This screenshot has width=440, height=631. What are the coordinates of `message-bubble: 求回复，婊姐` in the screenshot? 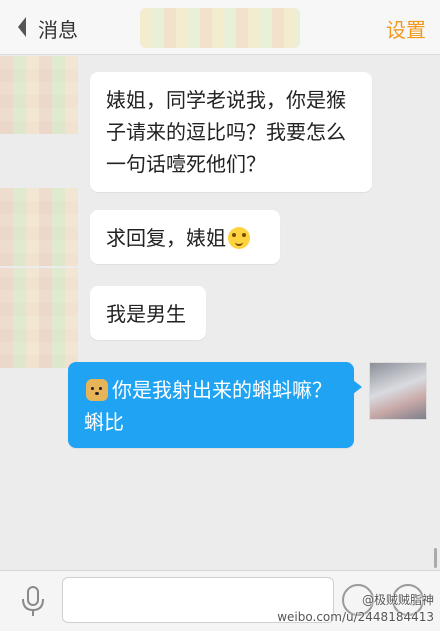 It's located at (185, 237).